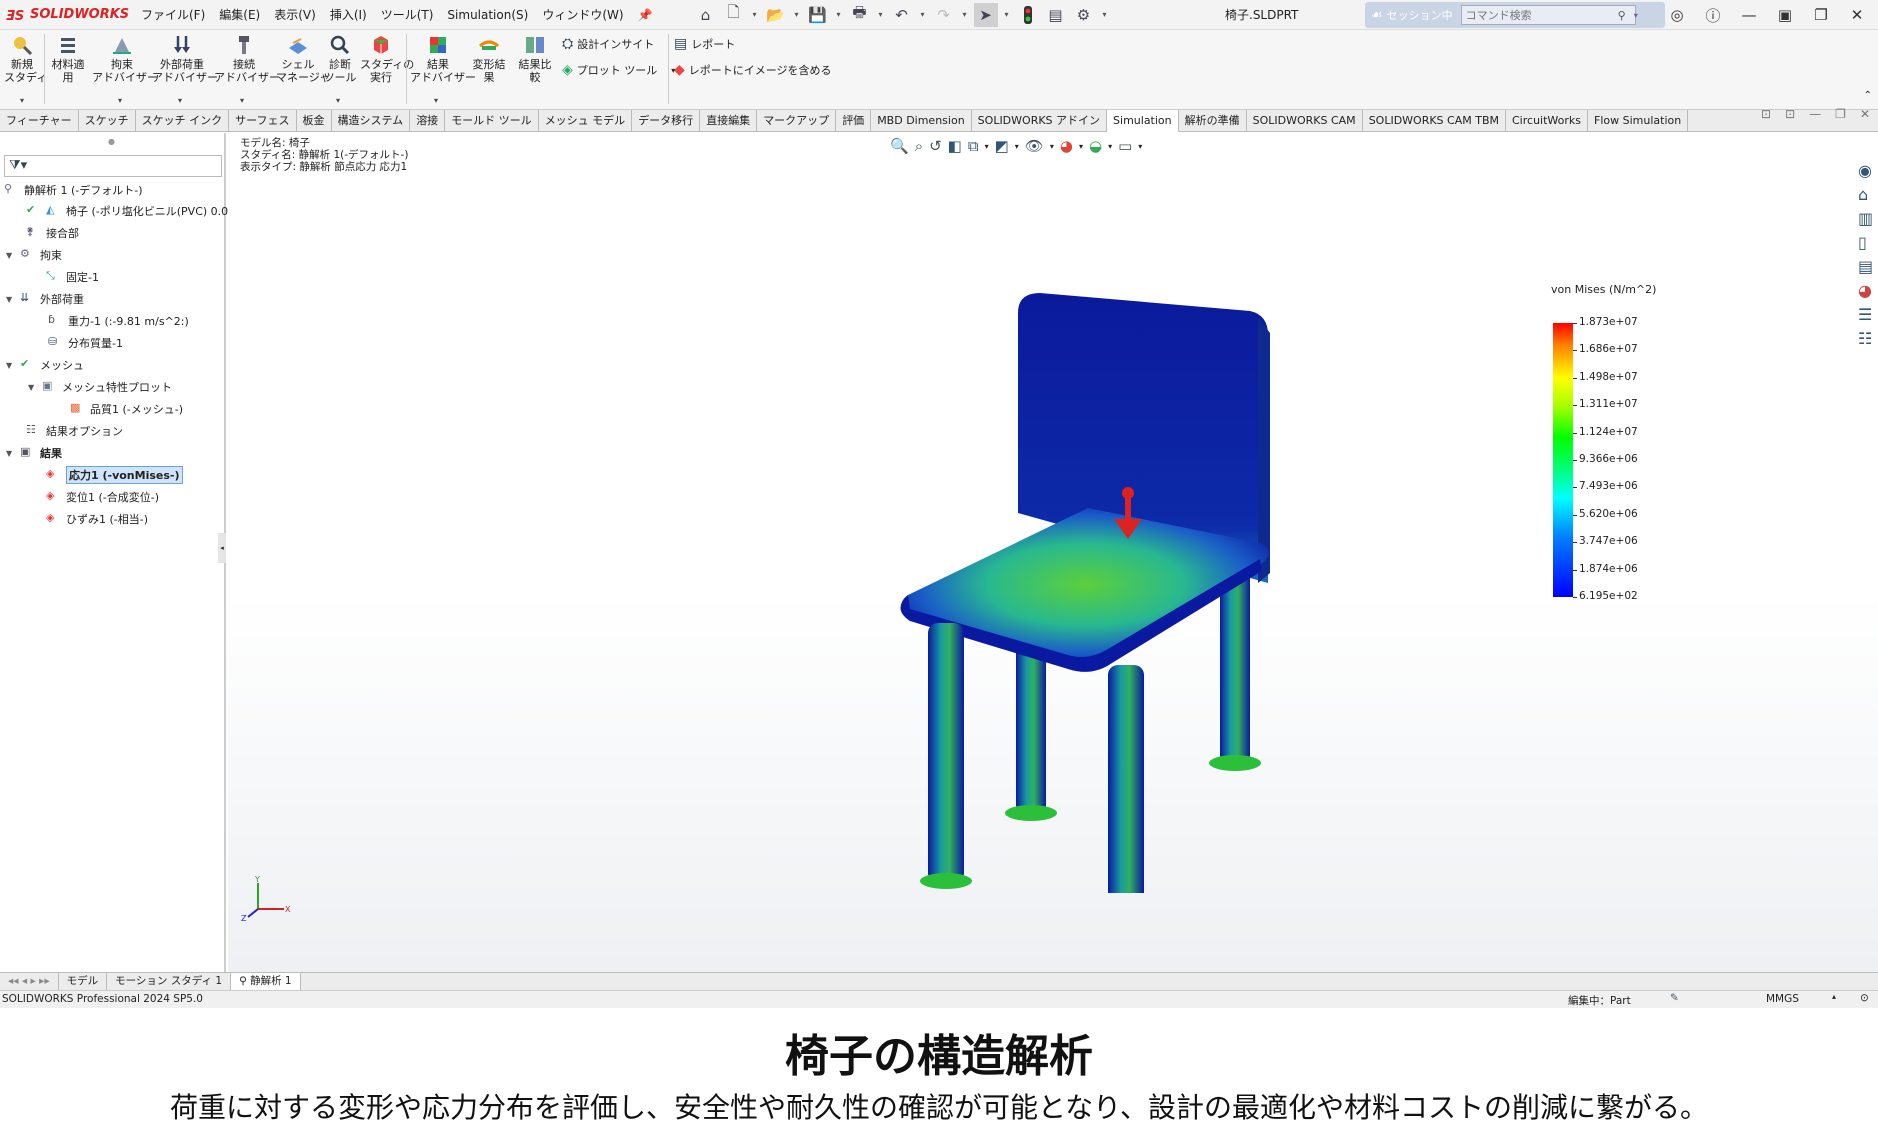 This screenshot has width=1878, height=1131. I want to click on tab-mesh-modeling: メッシュ モデル, so click(586, 121).